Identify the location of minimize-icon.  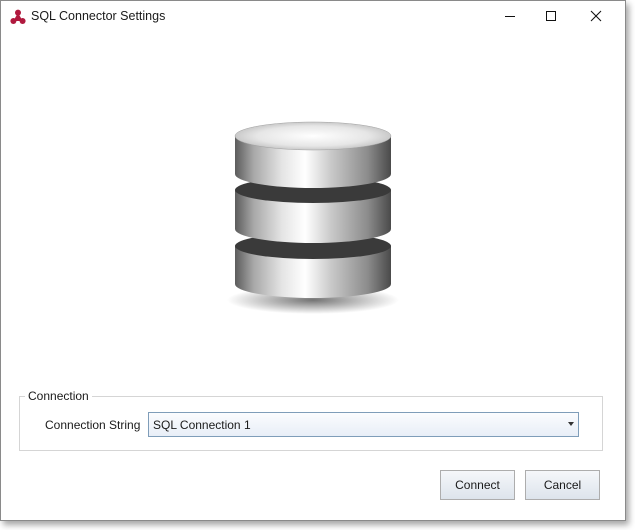
(510, 16).